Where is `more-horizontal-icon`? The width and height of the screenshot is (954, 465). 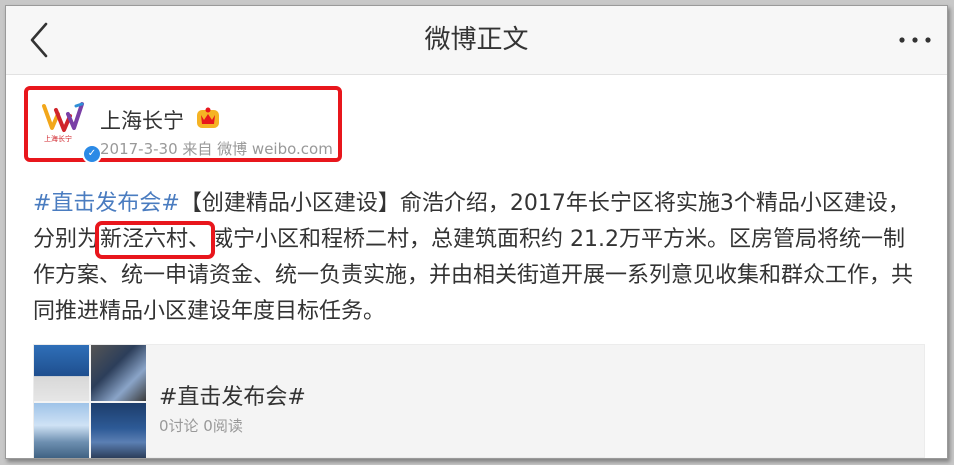 more-horizontal-icon is located at coordinates (915, 40).